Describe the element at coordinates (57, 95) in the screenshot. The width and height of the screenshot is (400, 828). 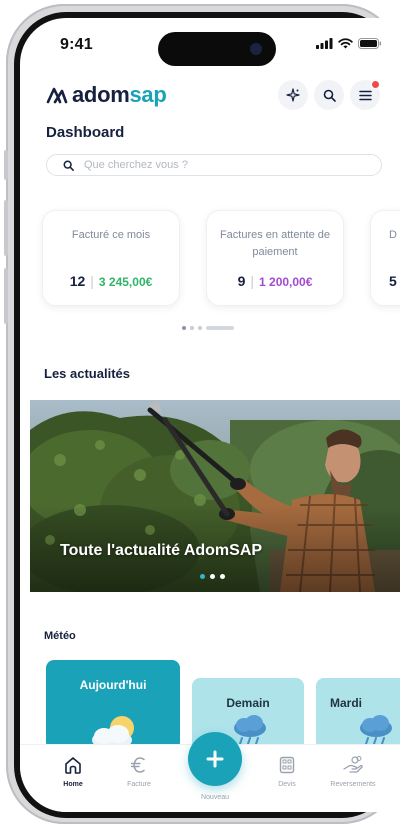
I see `adomsap-logo-icon` at that location.